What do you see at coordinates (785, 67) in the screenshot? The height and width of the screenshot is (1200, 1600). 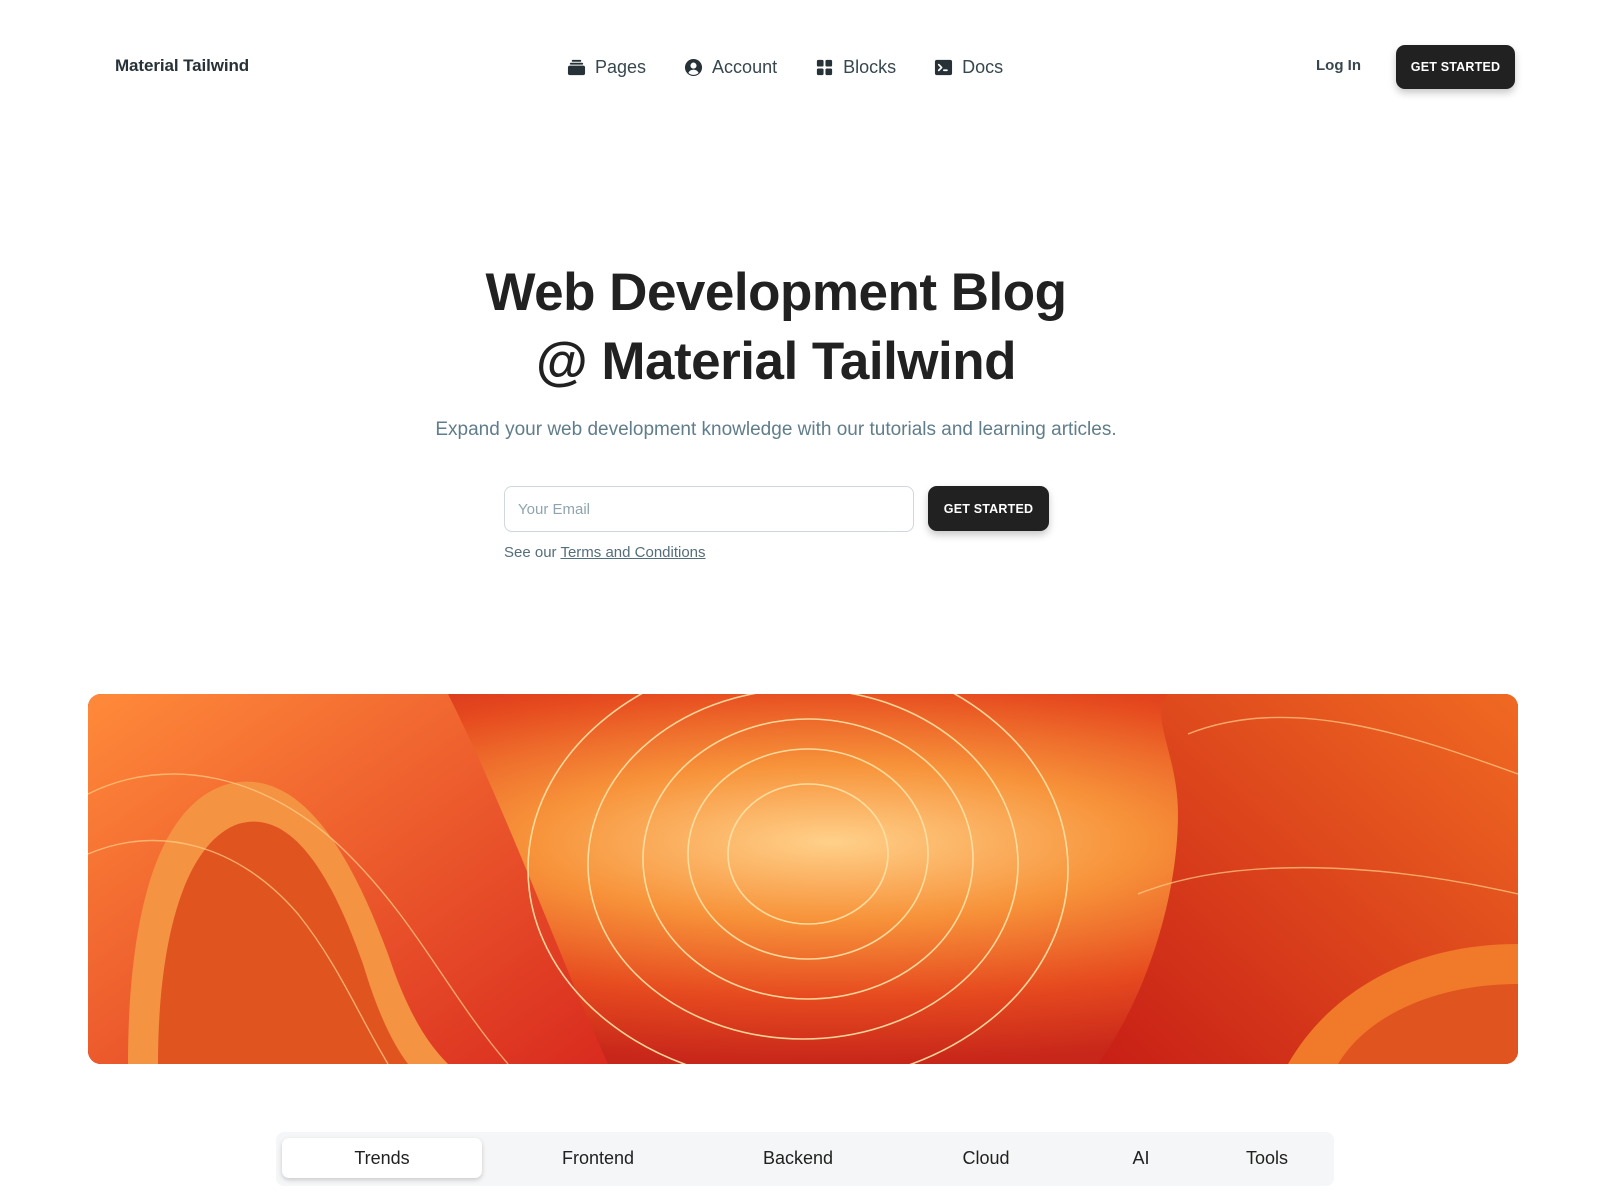 I see `main-nav: Pages Account Blocks Docs` at bounding box center [785, 67].